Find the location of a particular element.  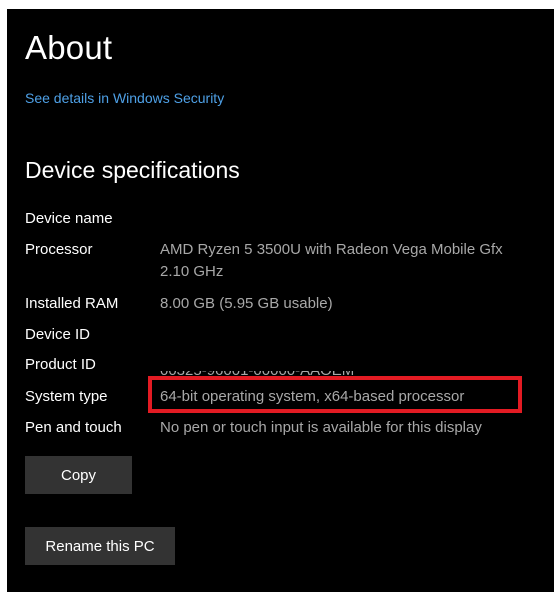

copy-button: Copy is located at coordinates (78, 475).